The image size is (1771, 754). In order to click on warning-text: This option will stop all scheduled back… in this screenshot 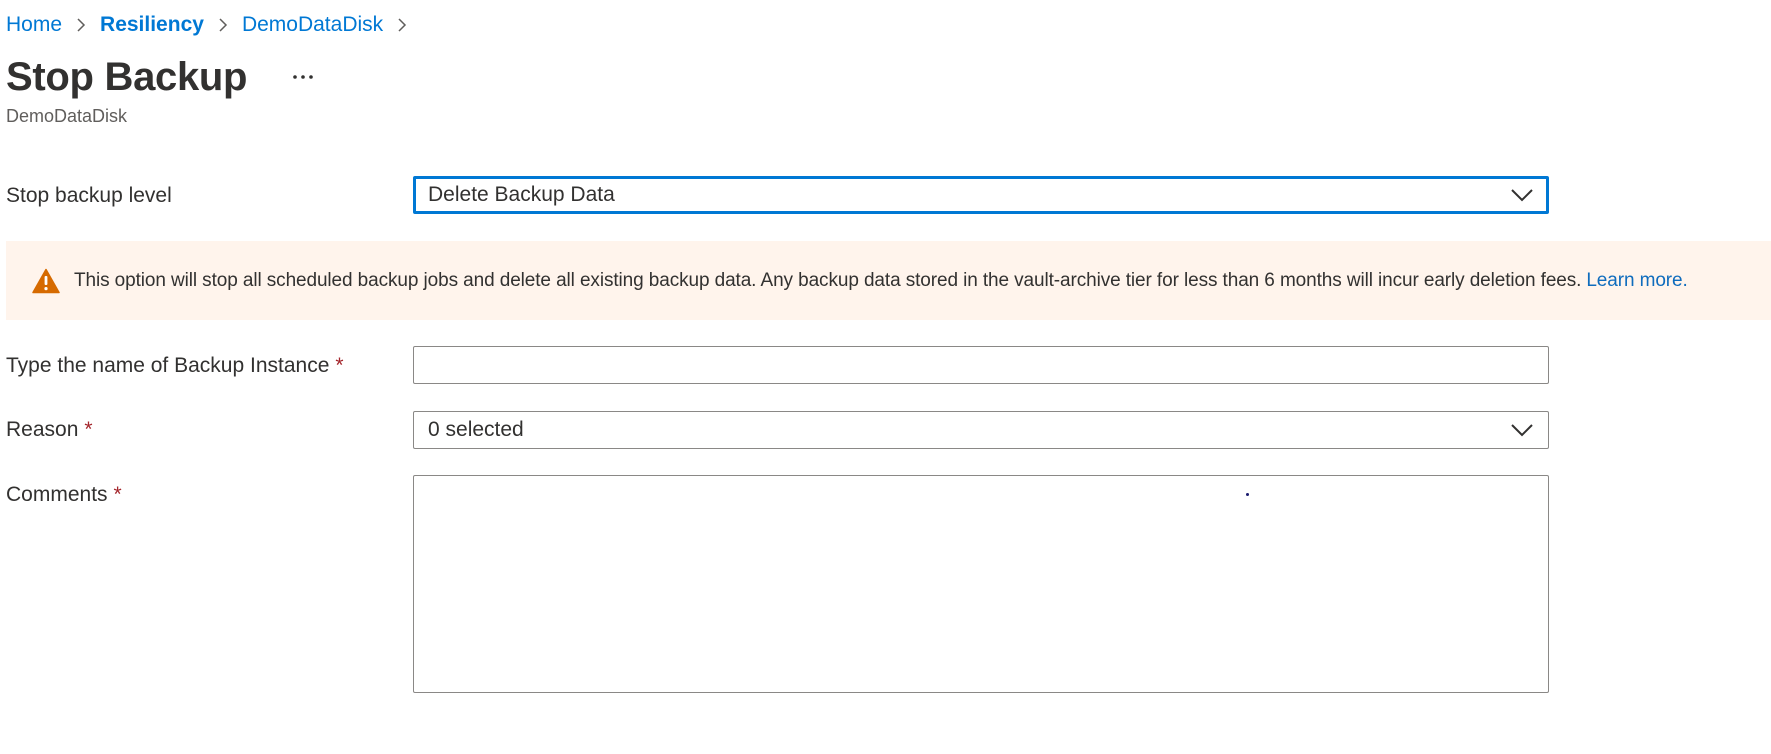, I will do `click(881, 281)`.